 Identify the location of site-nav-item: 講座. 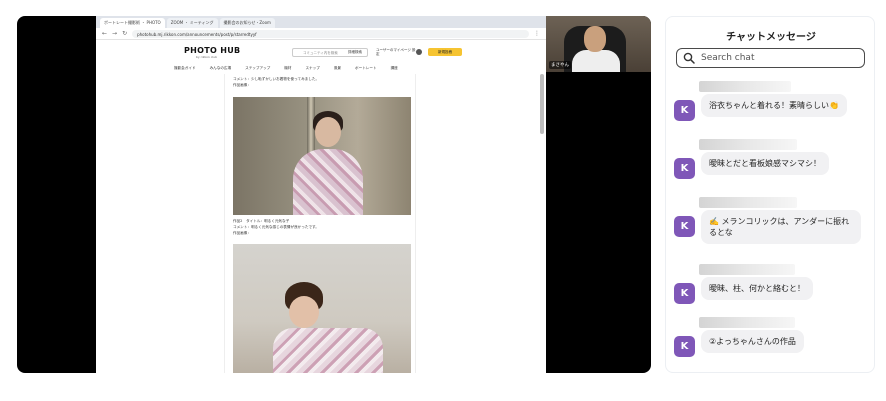
(394, 68).